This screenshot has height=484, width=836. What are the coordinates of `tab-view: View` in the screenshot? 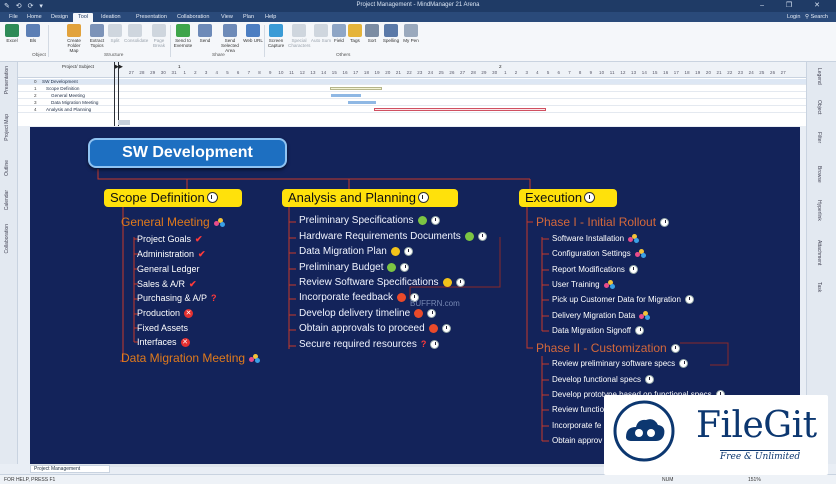 It's located at (227, 17).